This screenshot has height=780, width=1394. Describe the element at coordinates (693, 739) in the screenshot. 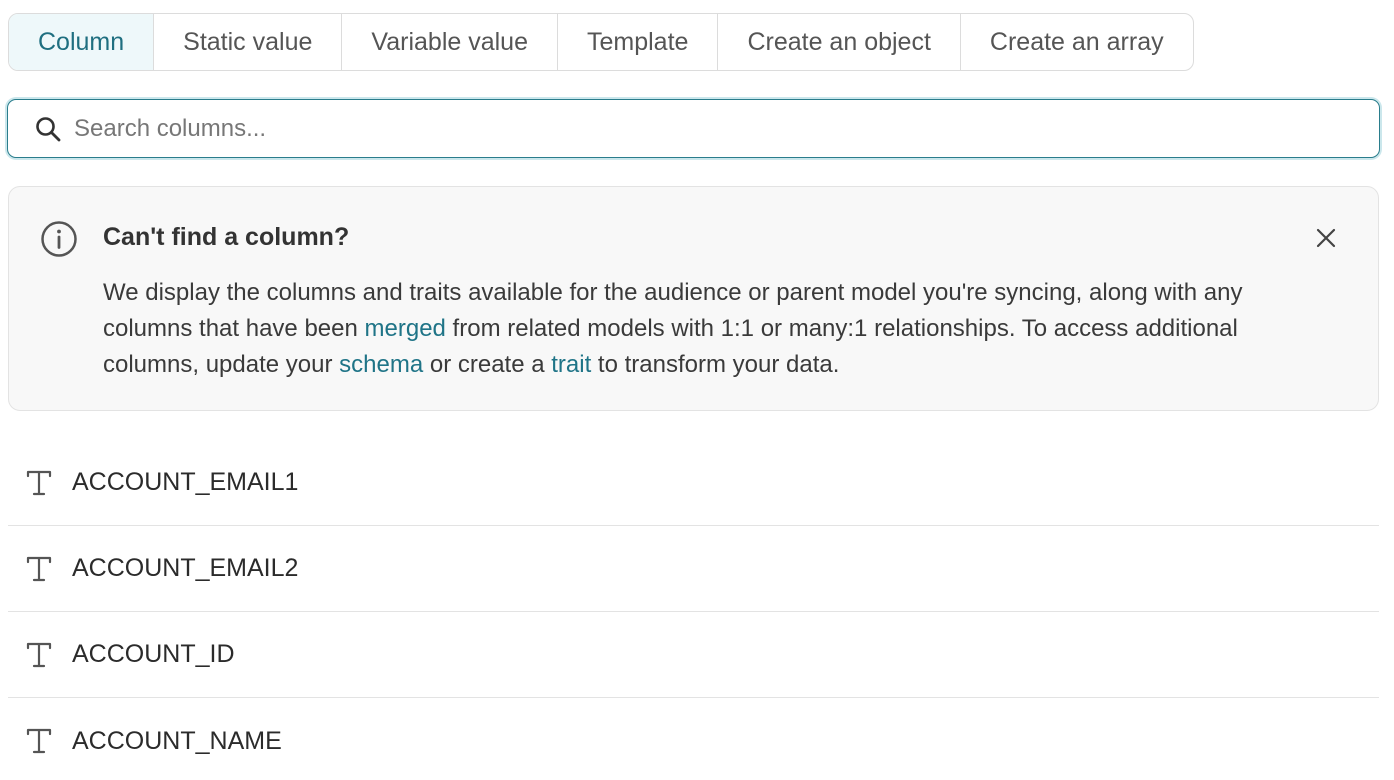

I see `column-row: ACCOUNT_NAME` at that location.